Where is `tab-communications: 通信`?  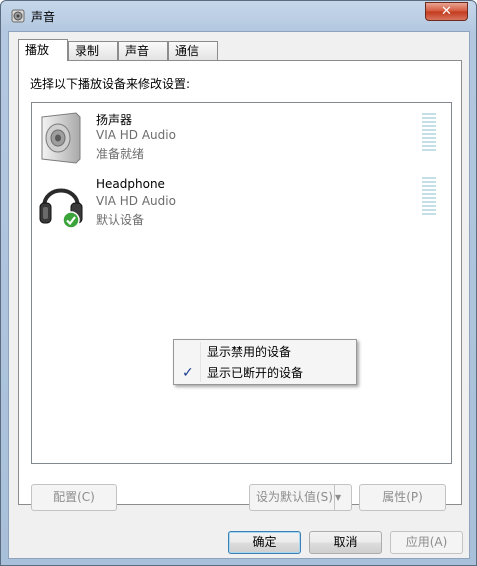
tab-communications: 通信 is located at coordinates (193, 50).